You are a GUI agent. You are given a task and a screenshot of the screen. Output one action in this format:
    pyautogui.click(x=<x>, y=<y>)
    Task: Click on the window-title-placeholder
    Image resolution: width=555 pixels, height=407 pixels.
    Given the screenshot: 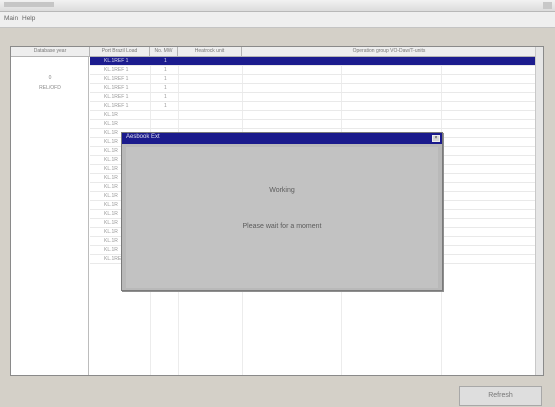 What is the action you would take?
    pyautogui.click(x=29, y=4)
    